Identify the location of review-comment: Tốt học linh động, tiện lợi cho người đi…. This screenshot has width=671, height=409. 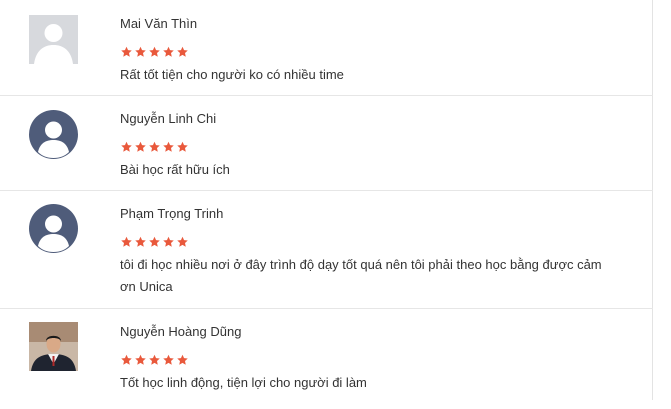
(243, 382).